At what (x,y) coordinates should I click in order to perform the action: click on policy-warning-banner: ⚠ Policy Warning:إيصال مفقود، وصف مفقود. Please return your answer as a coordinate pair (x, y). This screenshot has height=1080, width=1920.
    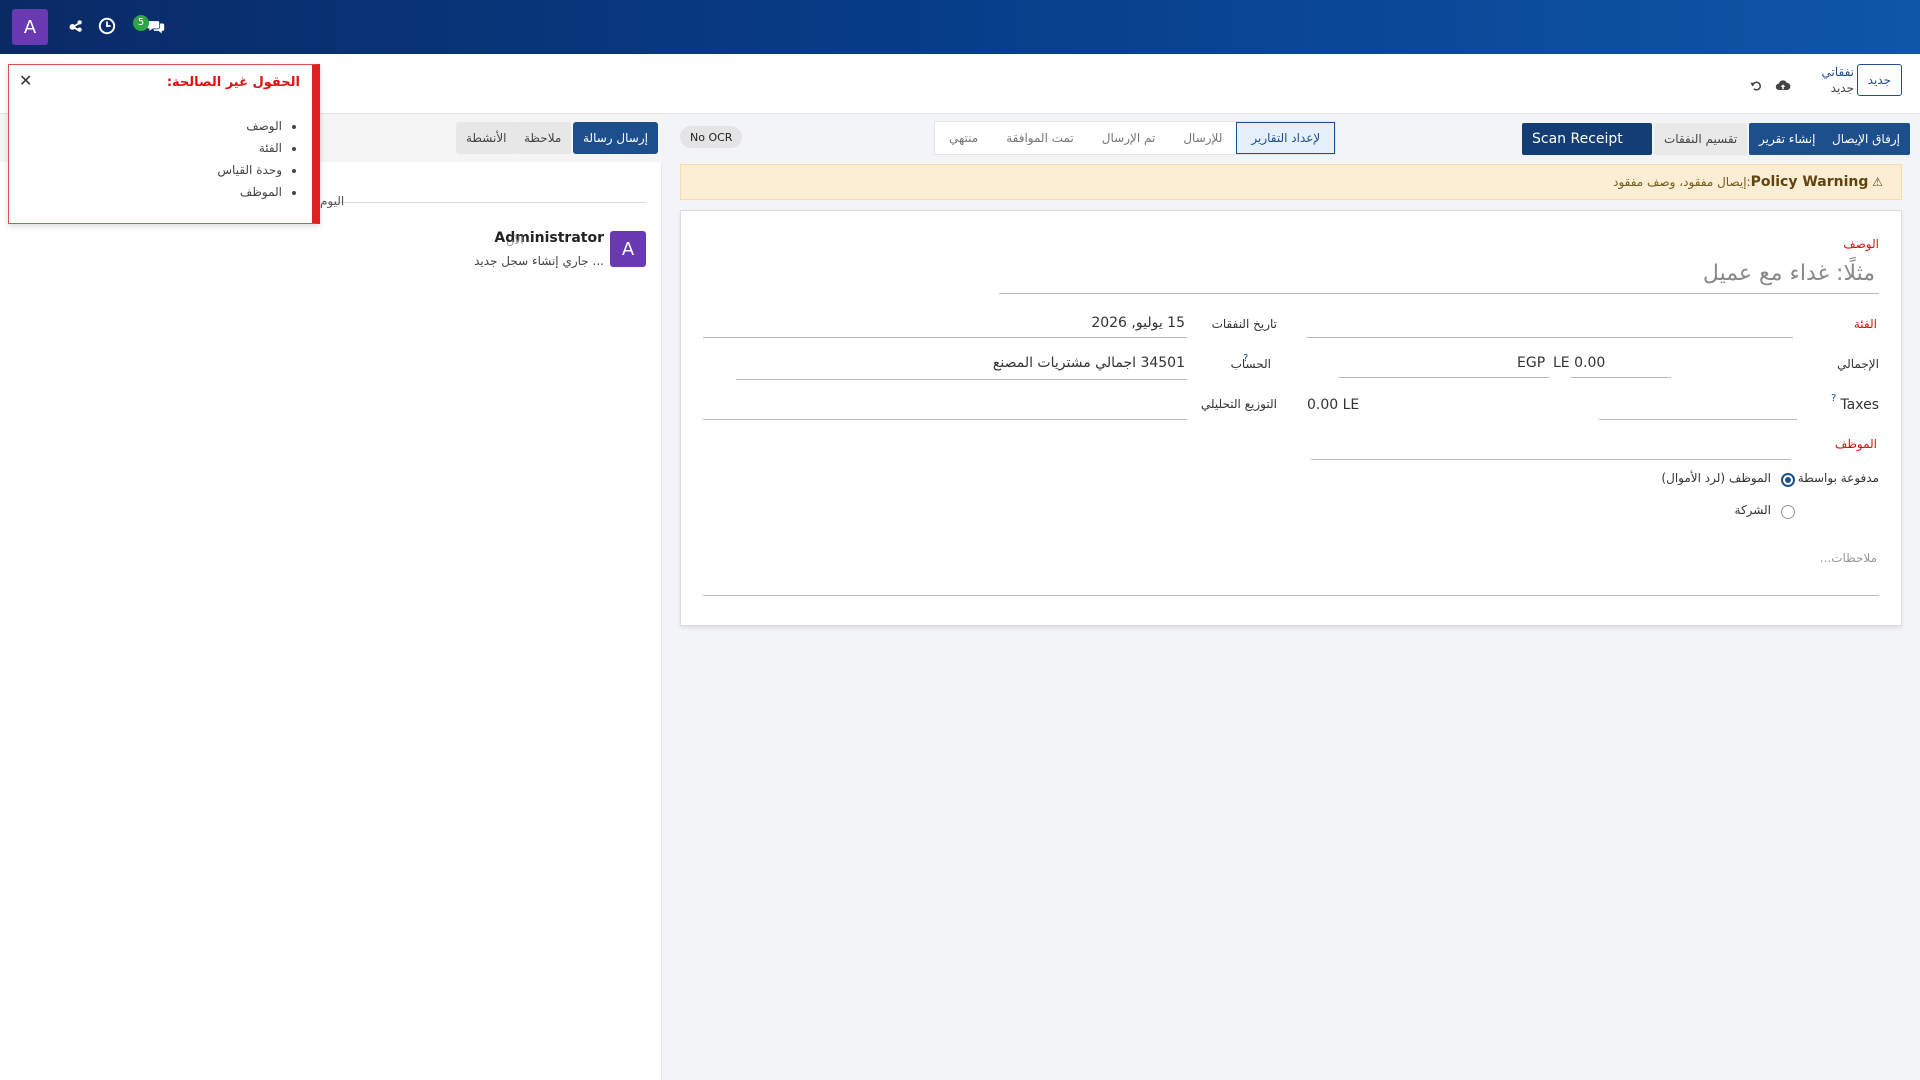
    Looking at the image, I should click on (1291, 182).